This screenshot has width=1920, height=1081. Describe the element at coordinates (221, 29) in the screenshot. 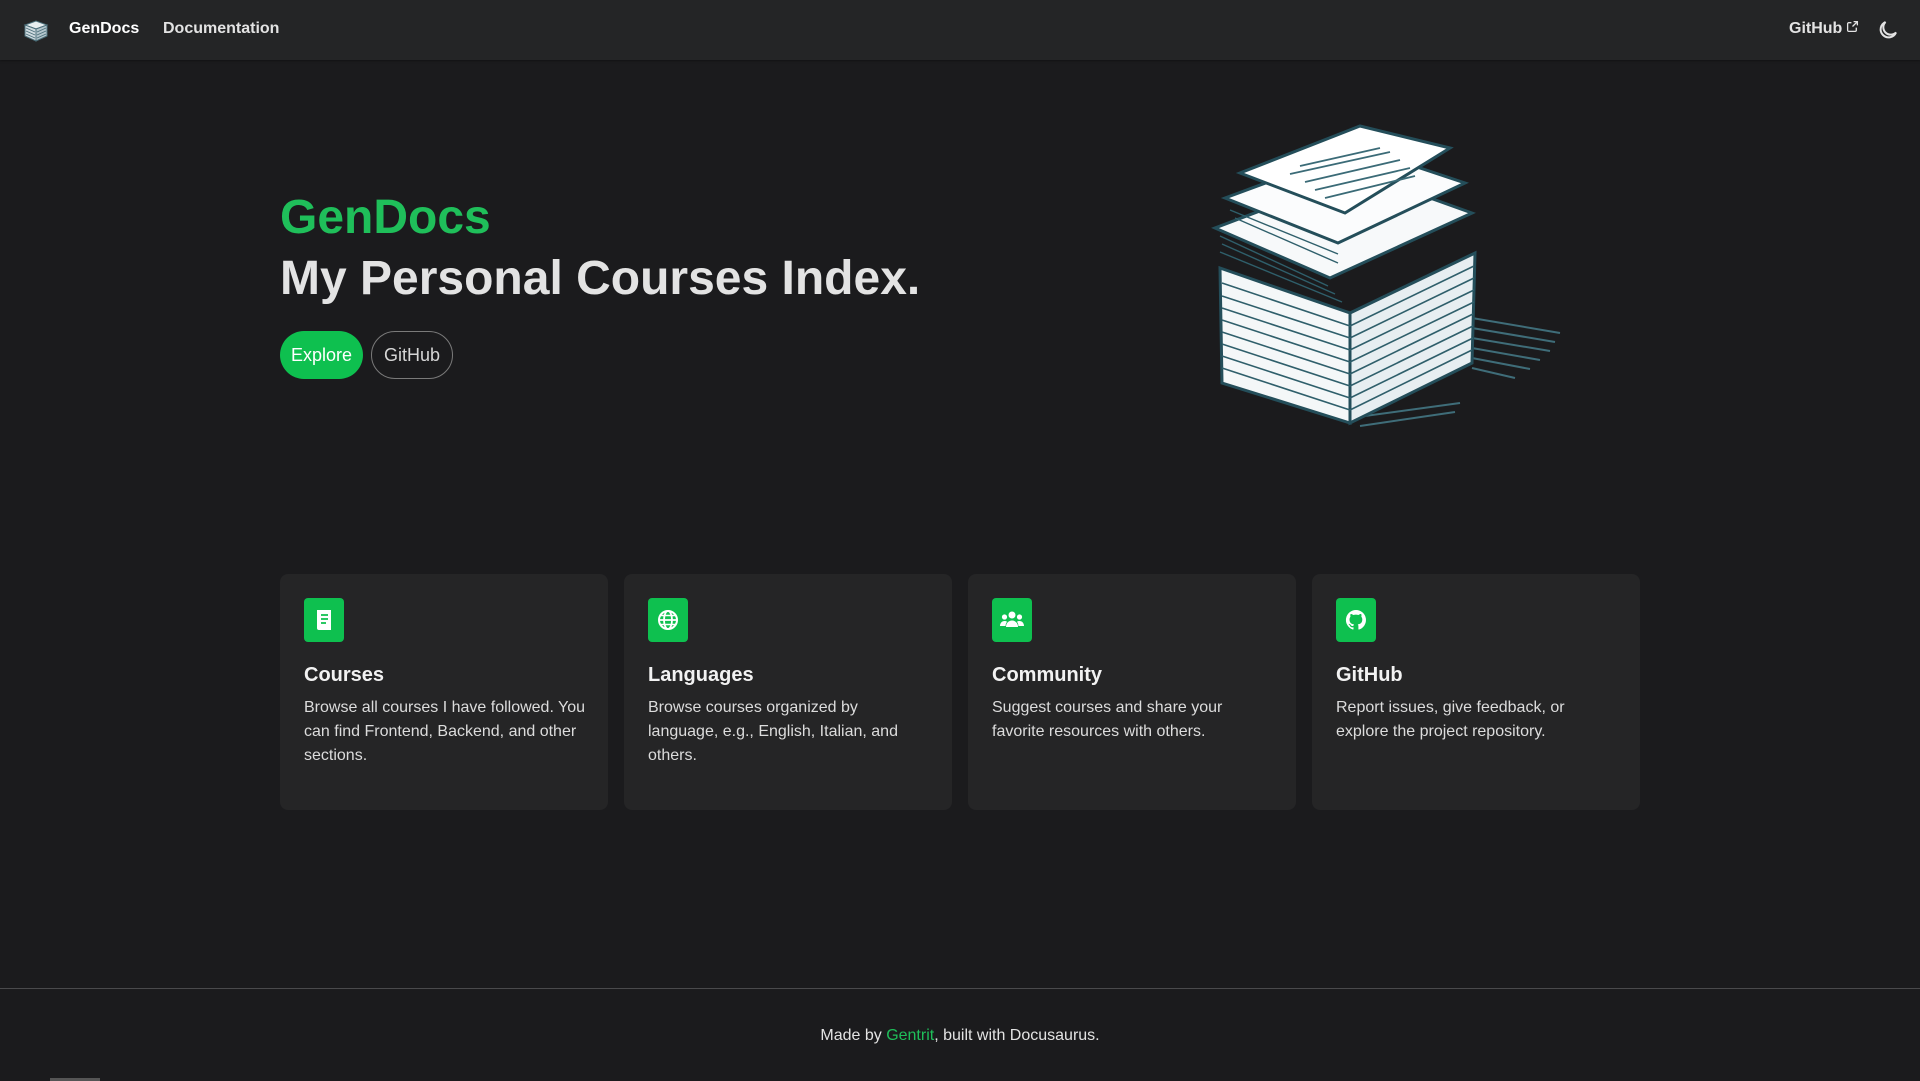

I see `nav-link-documentation: Documentation` at that location.